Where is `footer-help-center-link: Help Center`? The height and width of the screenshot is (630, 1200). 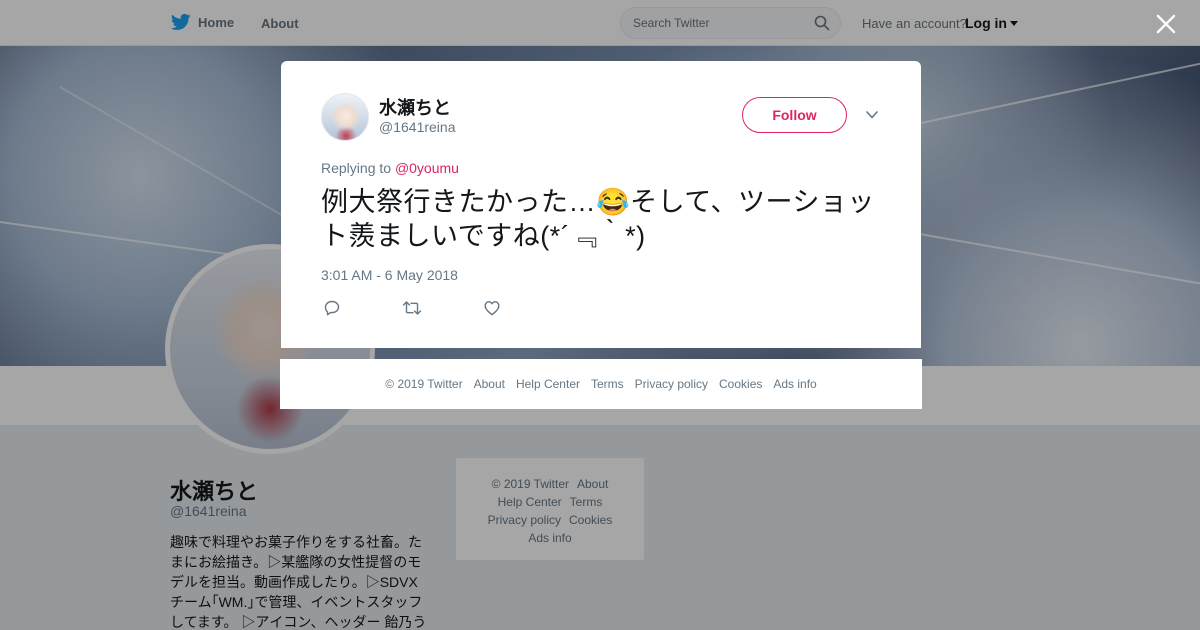
footer-help-center-link: Help Center is located at coordinates (548, 384).